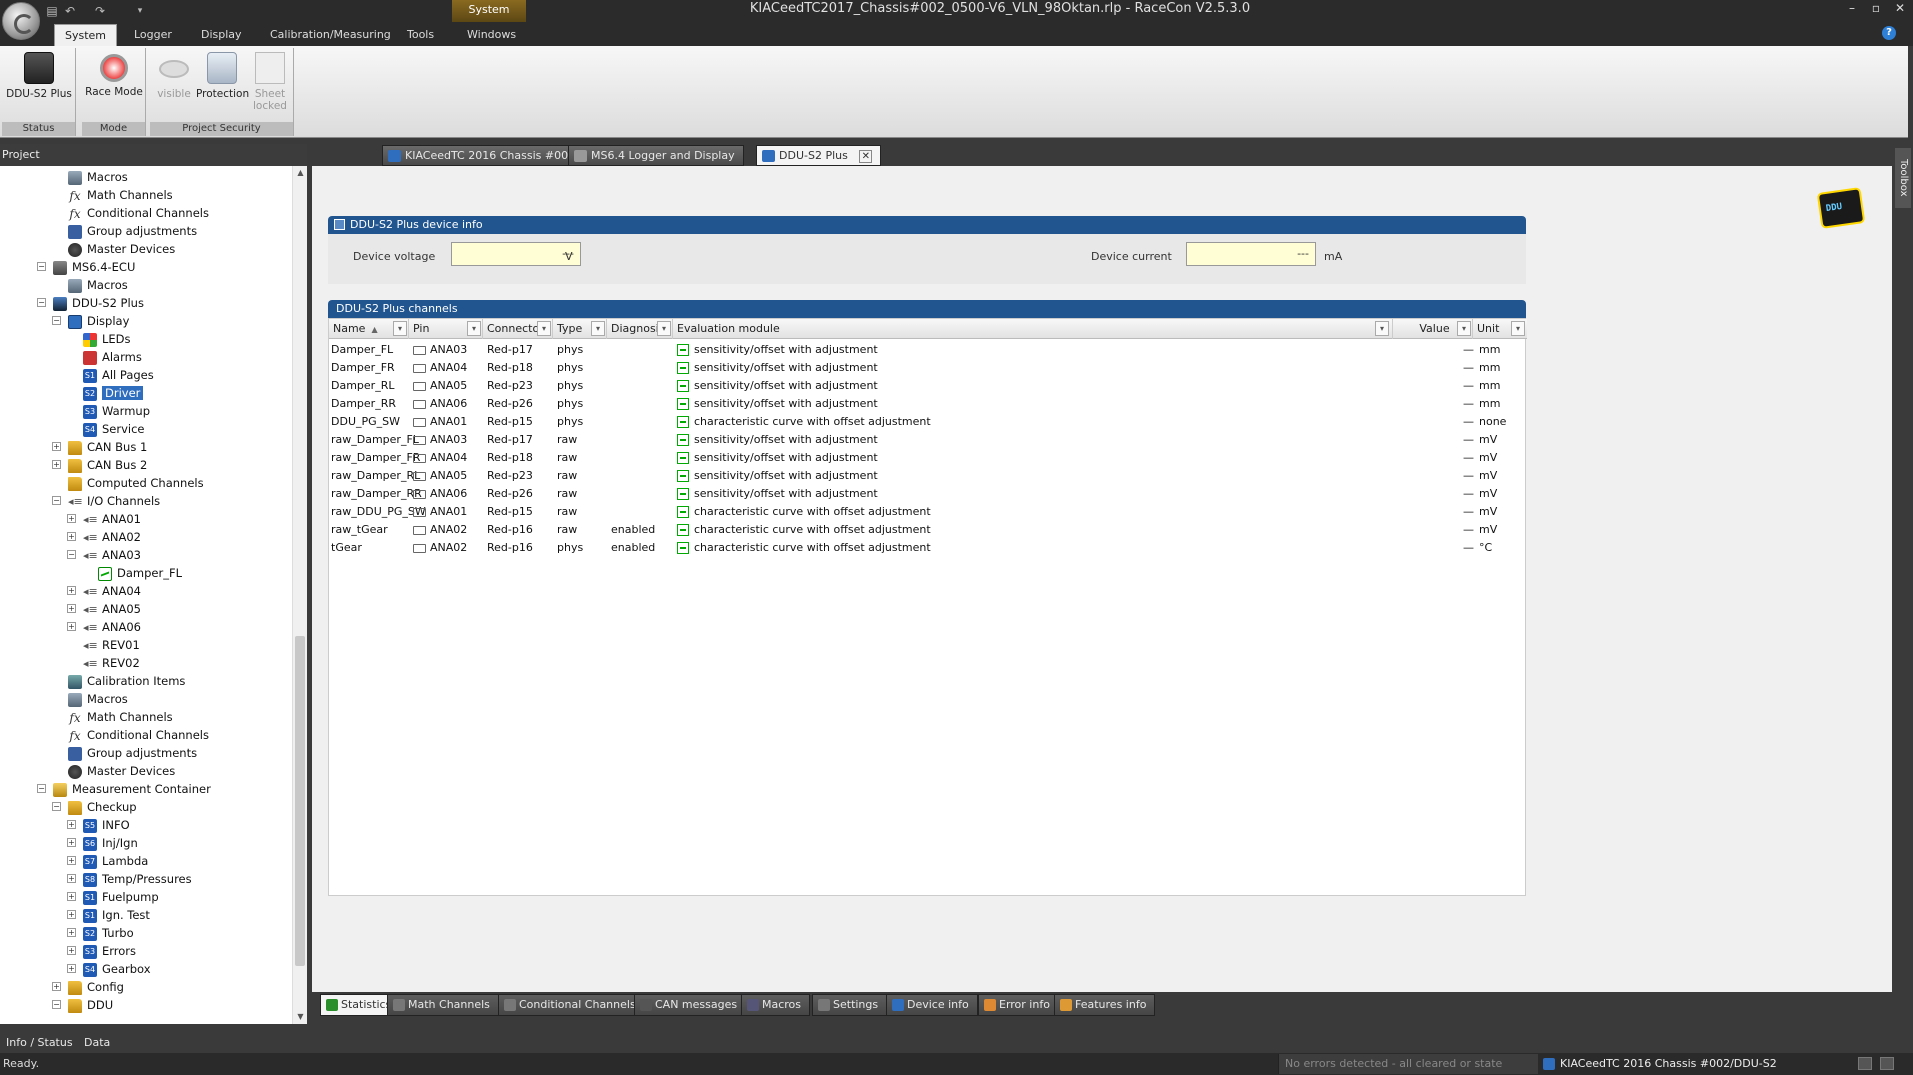 The height and width of the screenshot is (1075, 1913). Describe the element at coordinates (443, 1005) in the screenshot. I see `tab-math-channels: Math Channels` at that location.